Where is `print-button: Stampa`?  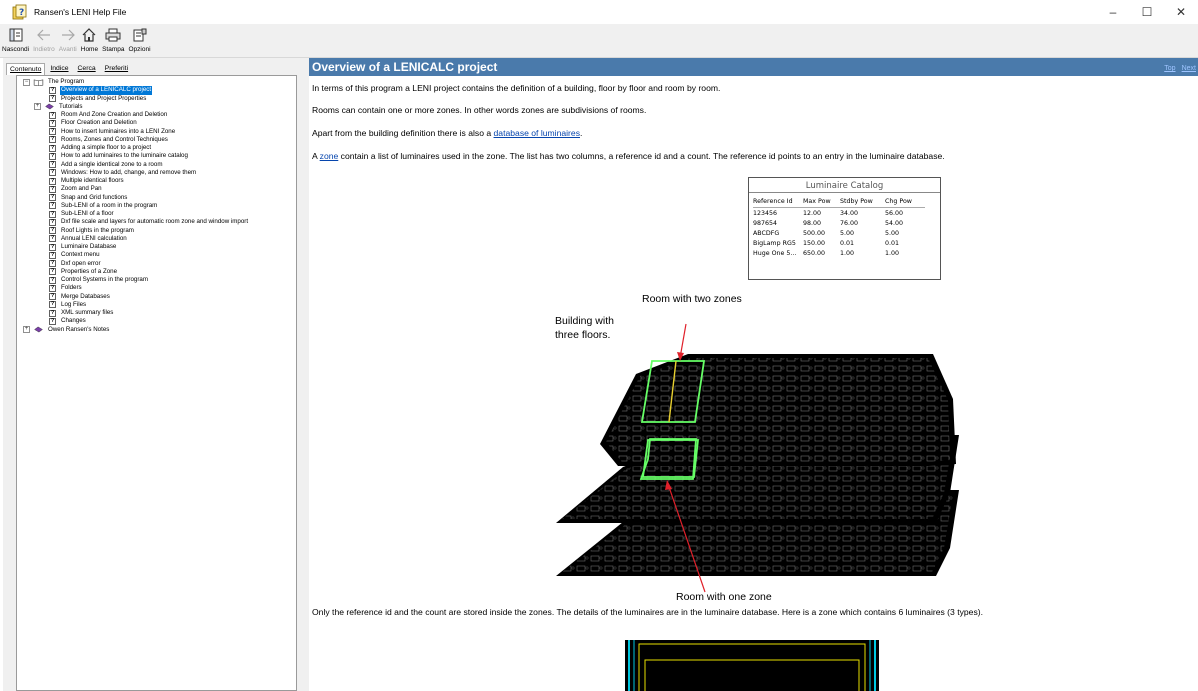 print-button: Stampa is located at coordinates (113, 40).